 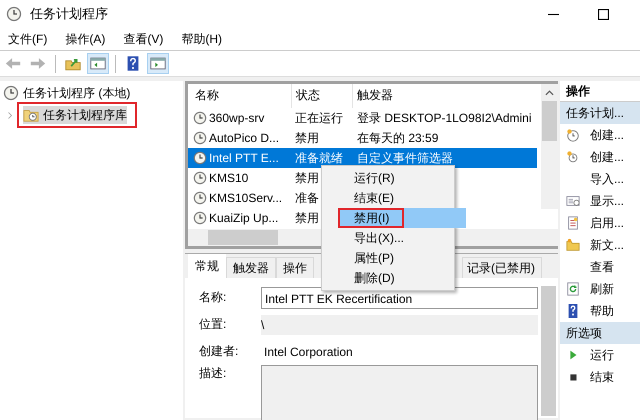 I want to click on field-label: 描述:, so click(x=213, y=373).